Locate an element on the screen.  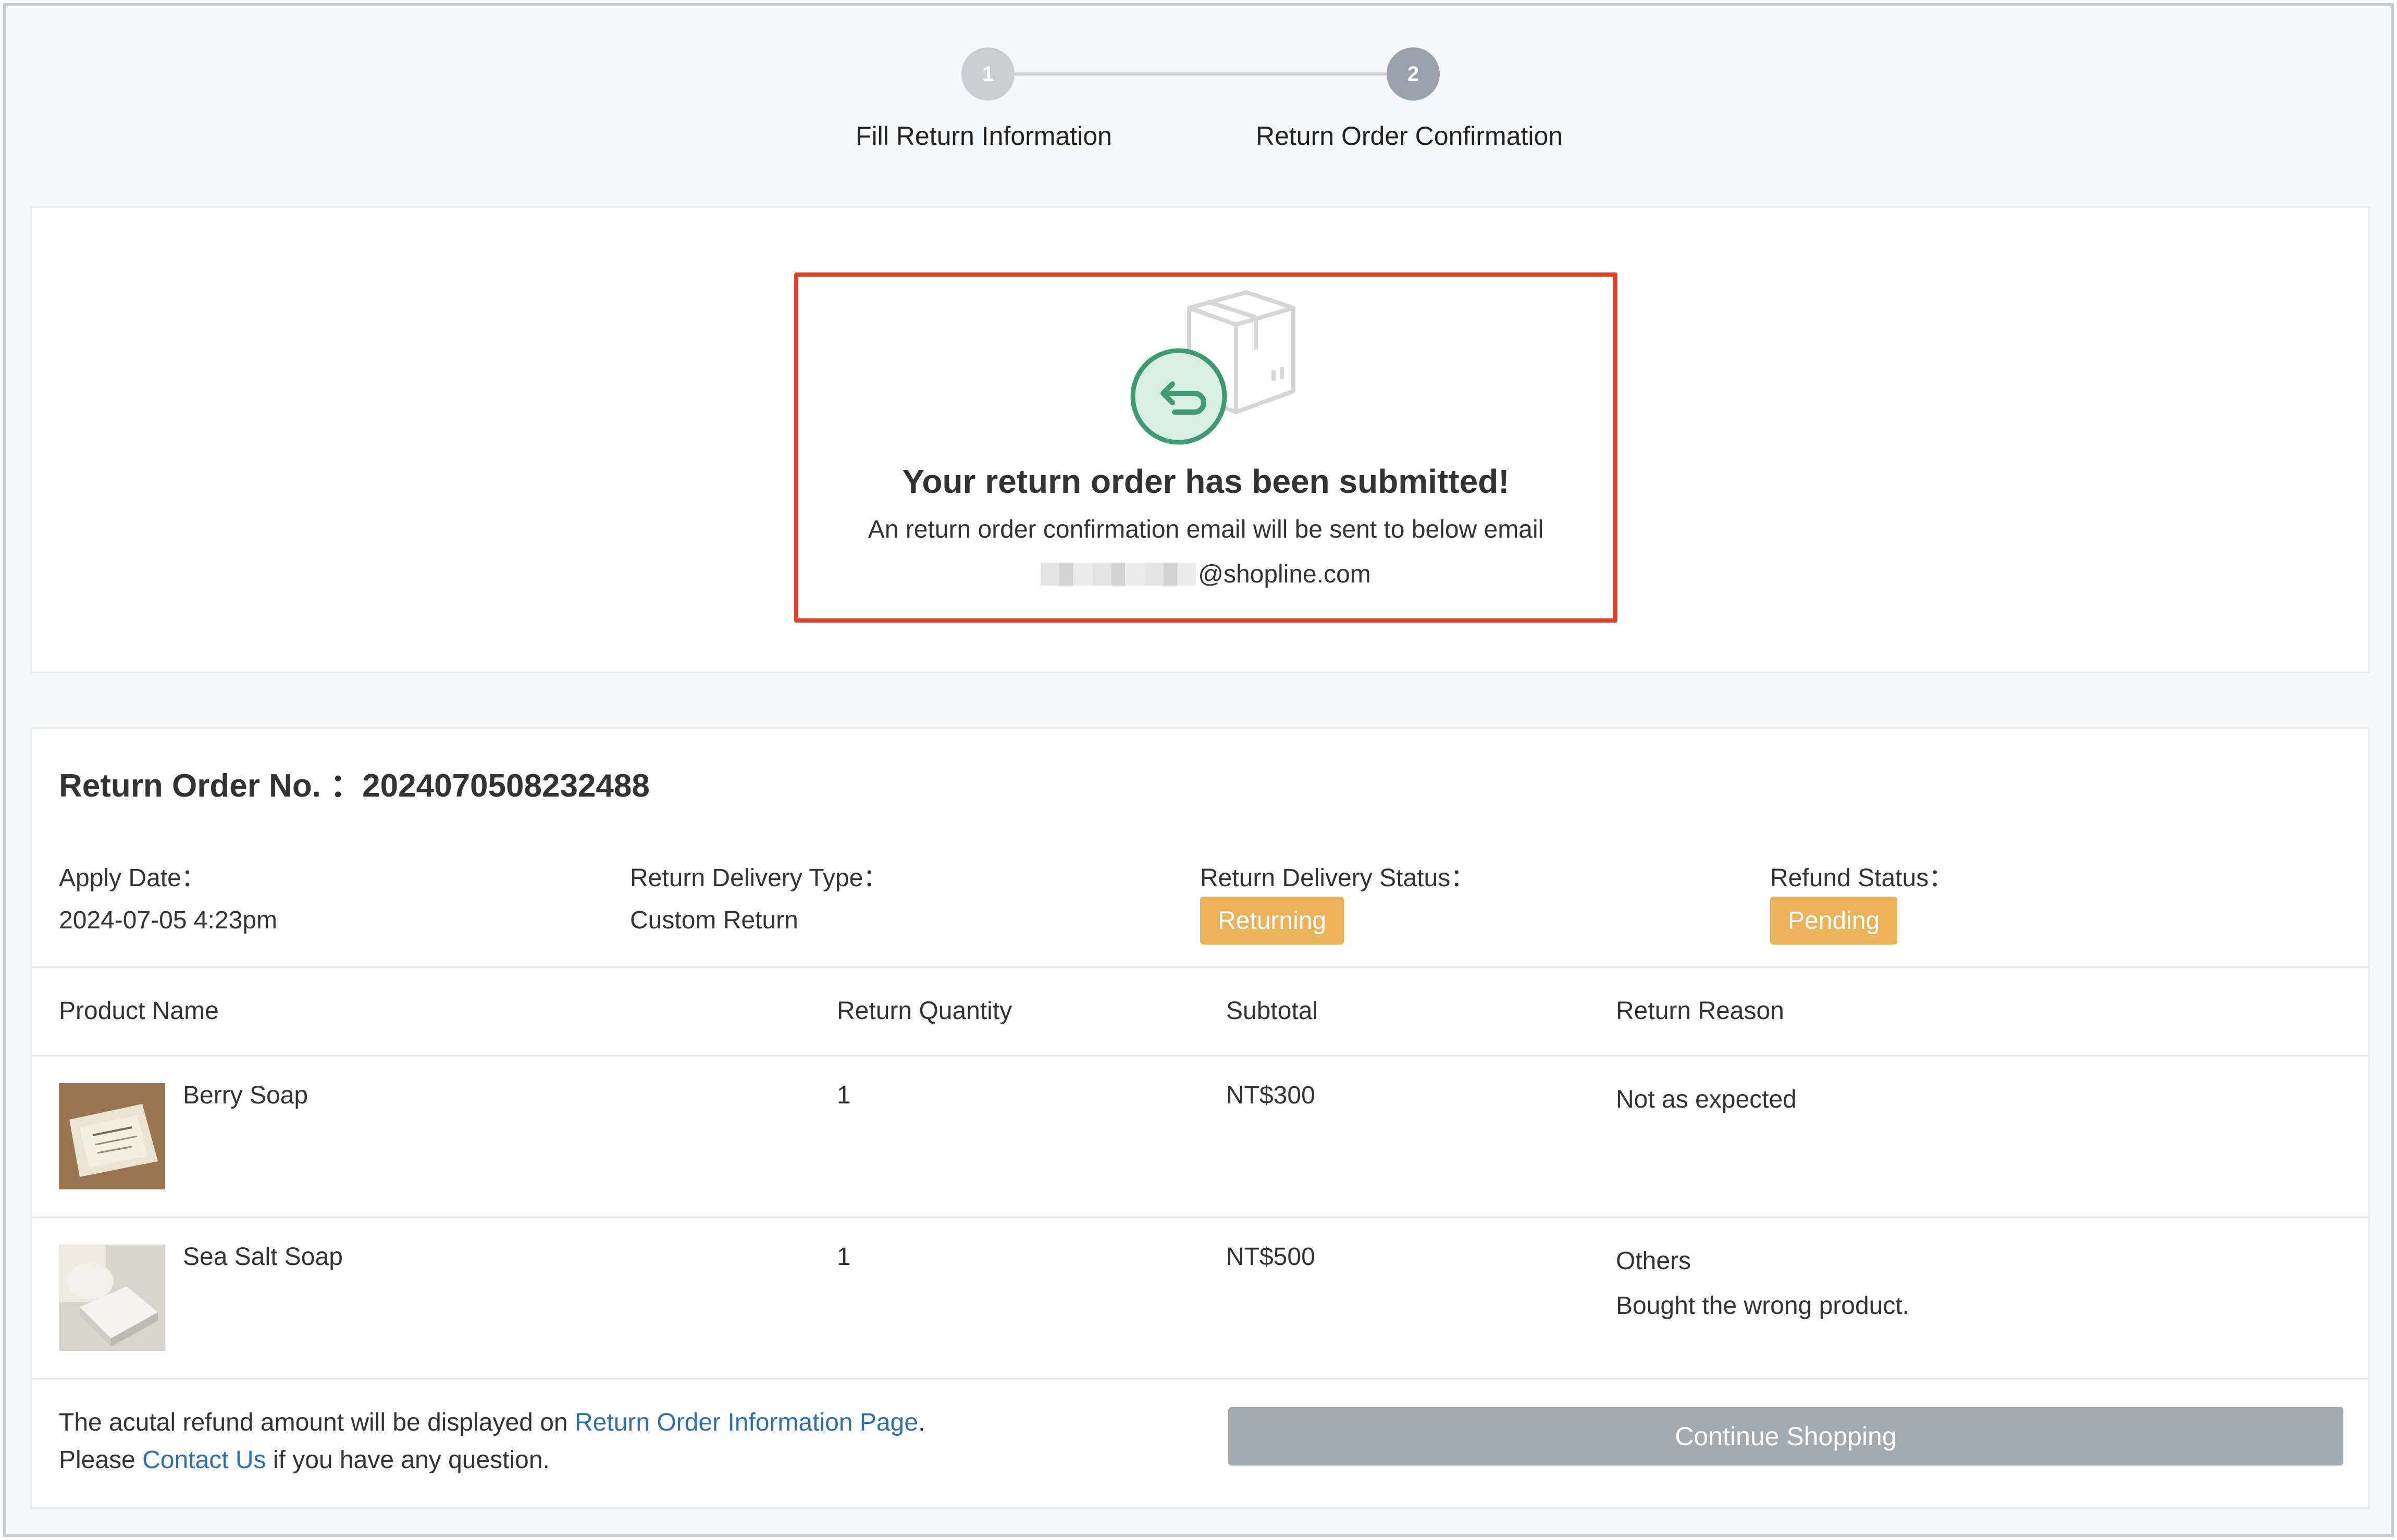
column-header-return-quantity: Return Quantity is located at coordinates (924, 1011).